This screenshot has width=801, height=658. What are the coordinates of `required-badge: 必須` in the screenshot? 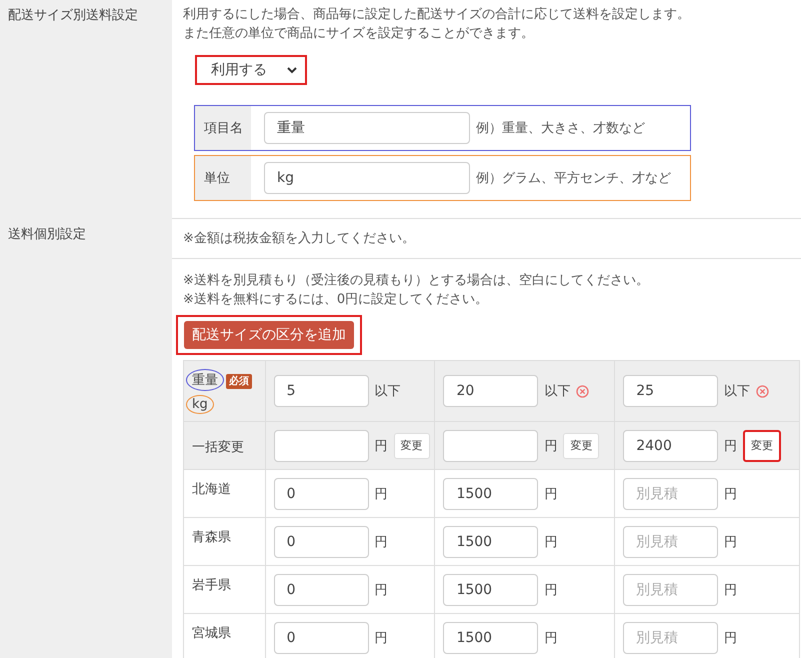 It's located at (239, 381).